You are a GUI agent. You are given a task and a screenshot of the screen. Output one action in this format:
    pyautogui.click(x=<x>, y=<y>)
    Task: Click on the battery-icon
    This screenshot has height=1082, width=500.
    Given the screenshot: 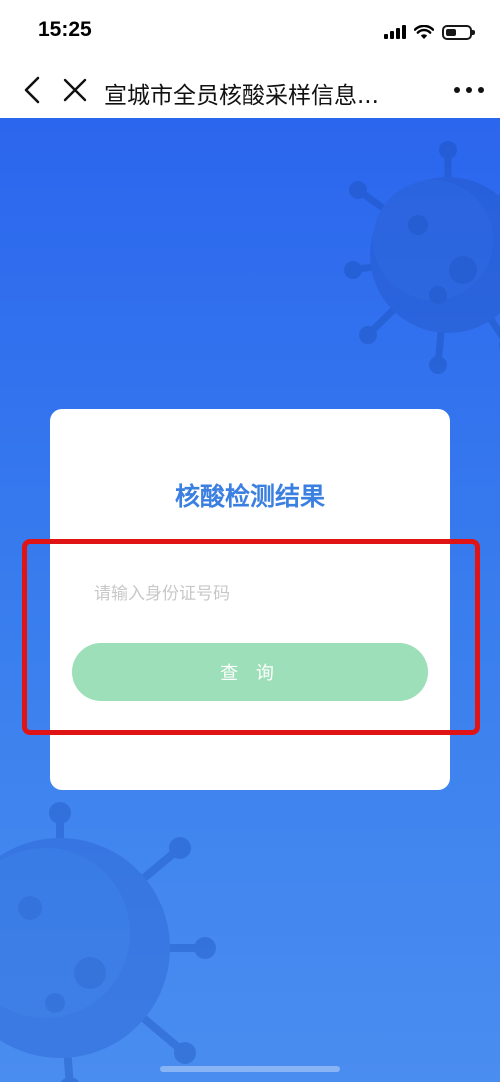 What is the action you would take?
    pyautogui.click(x=458, y=32)
    